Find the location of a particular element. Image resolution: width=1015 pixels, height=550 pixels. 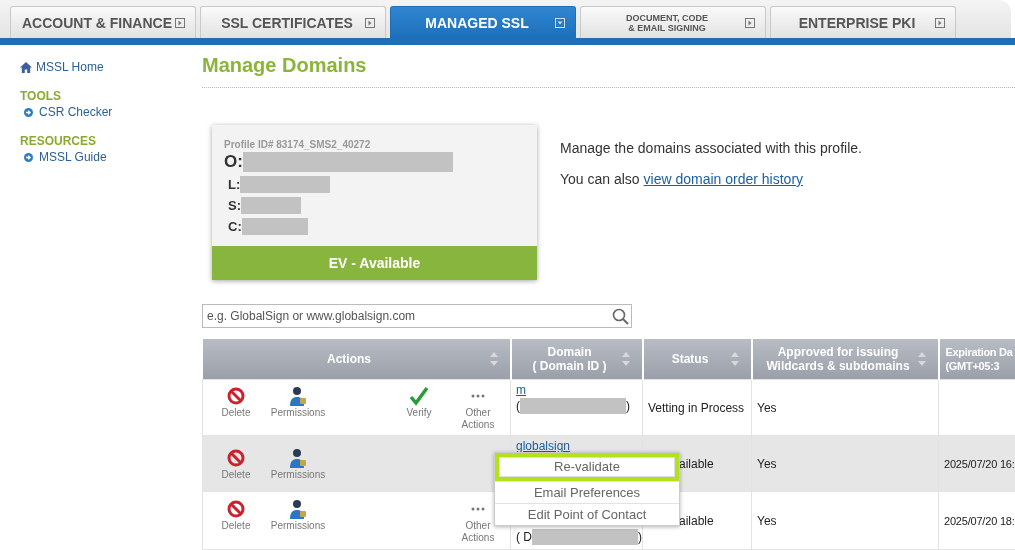

section-heading: TOOLS is located at coordinates (41, 96).